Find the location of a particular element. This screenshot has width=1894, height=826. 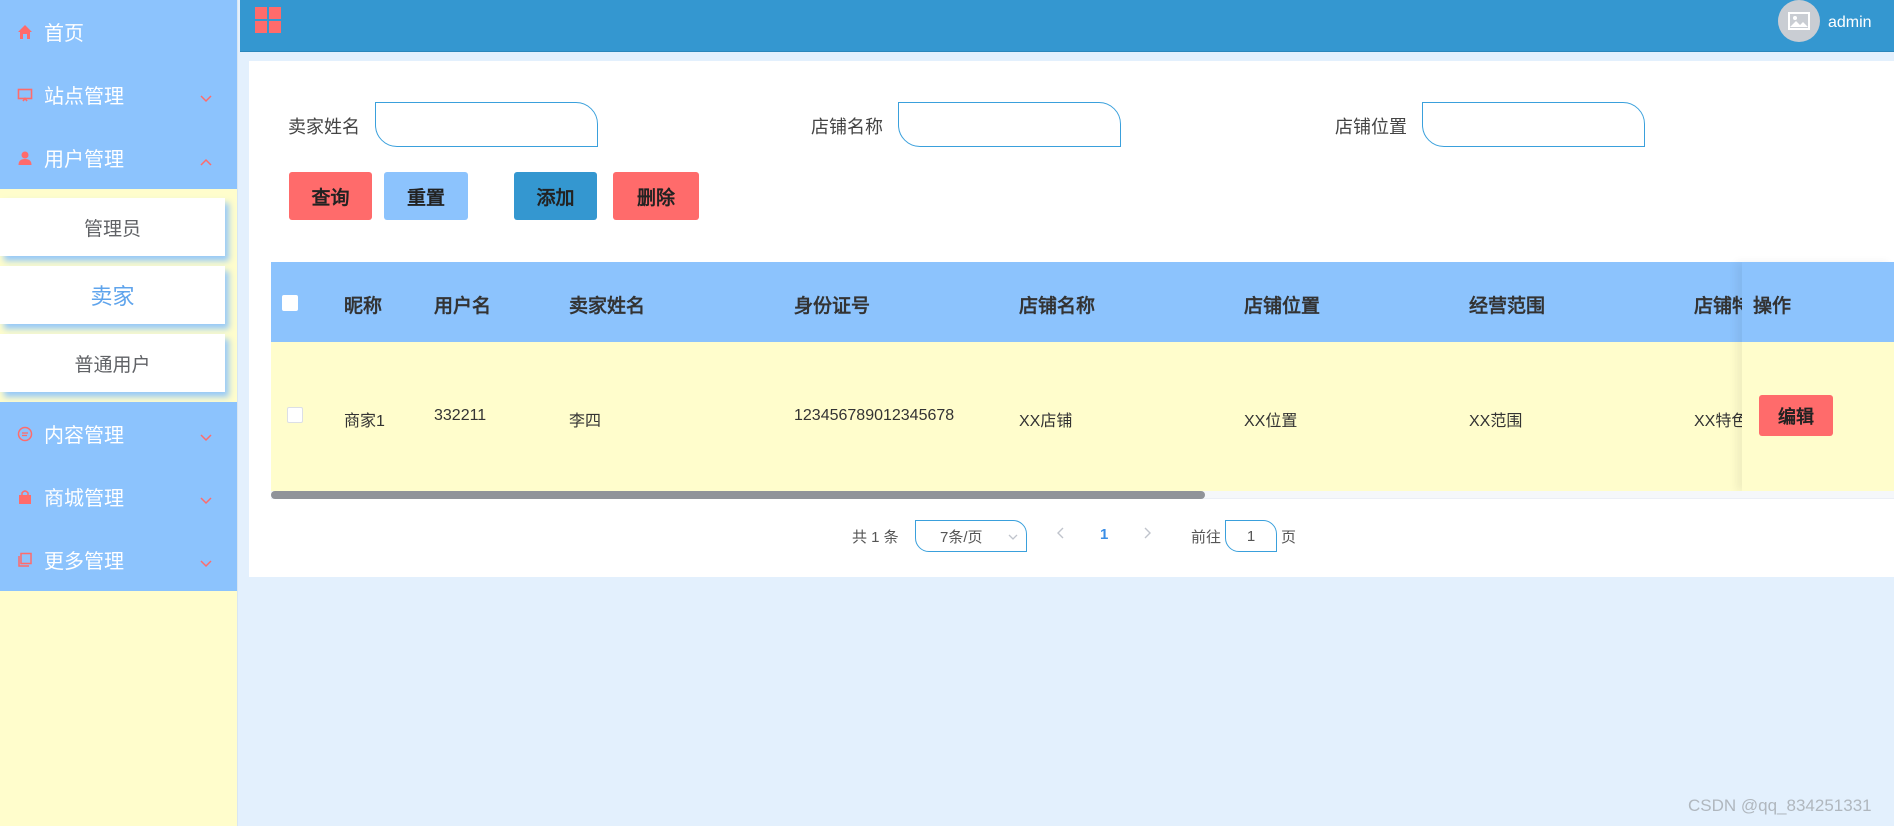

menu-item-more-management: 更多管理 is located at coordinates (118, 559).